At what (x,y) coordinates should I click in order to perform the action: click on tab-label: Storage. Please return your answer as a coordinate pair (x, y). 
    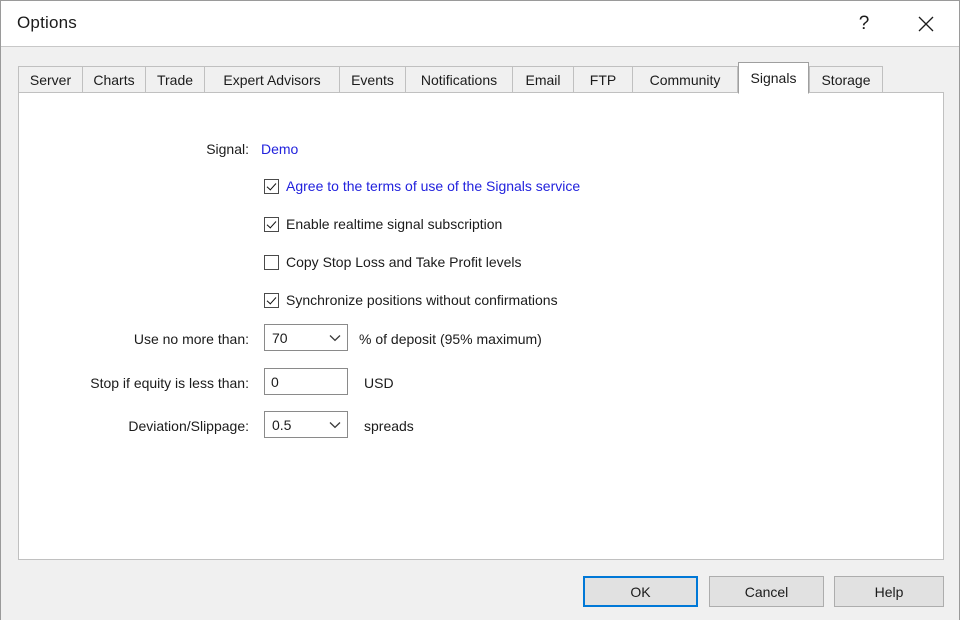
    Looking at the image, I should click on (846, 80).